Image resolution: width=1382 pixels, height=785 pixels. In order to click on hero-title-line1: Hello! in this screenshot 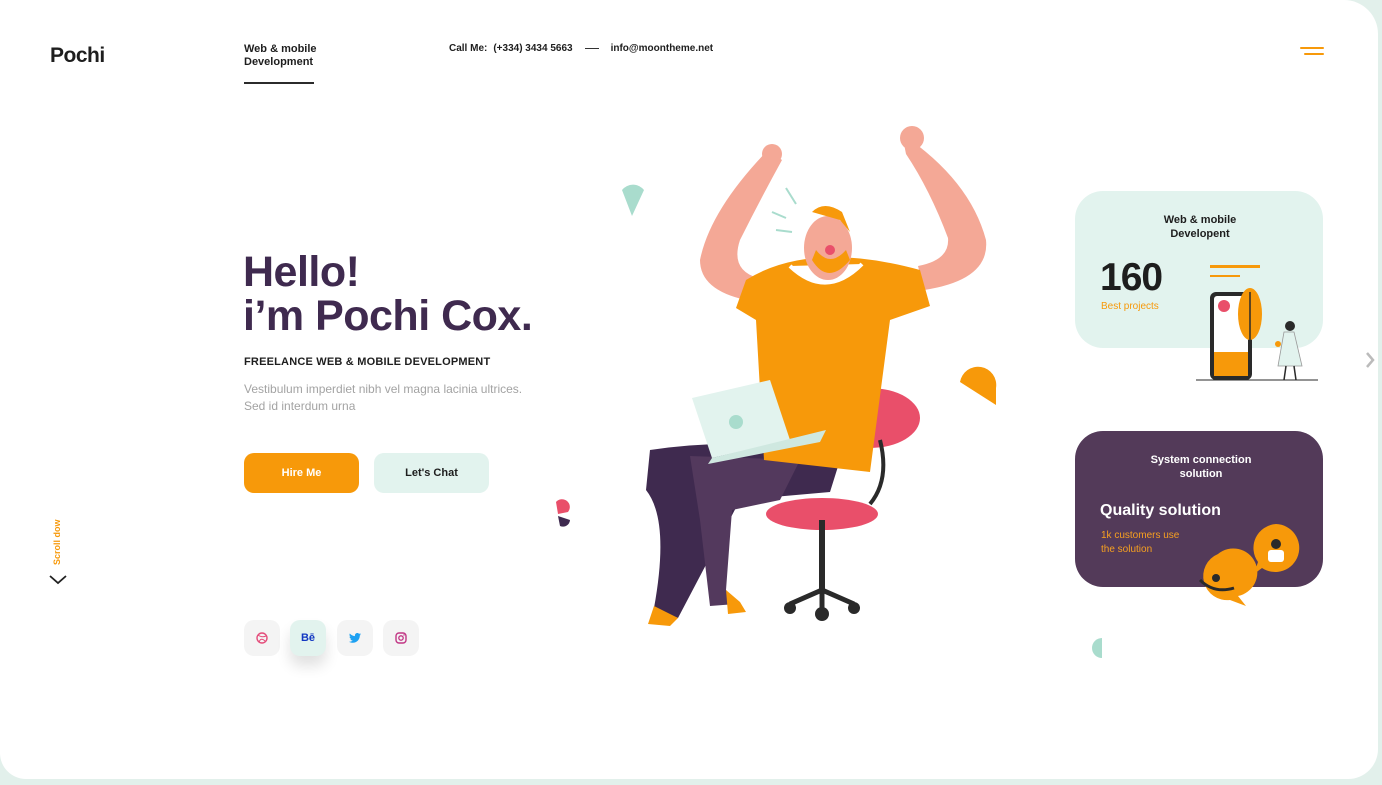, I will do `click(301, 272)`.